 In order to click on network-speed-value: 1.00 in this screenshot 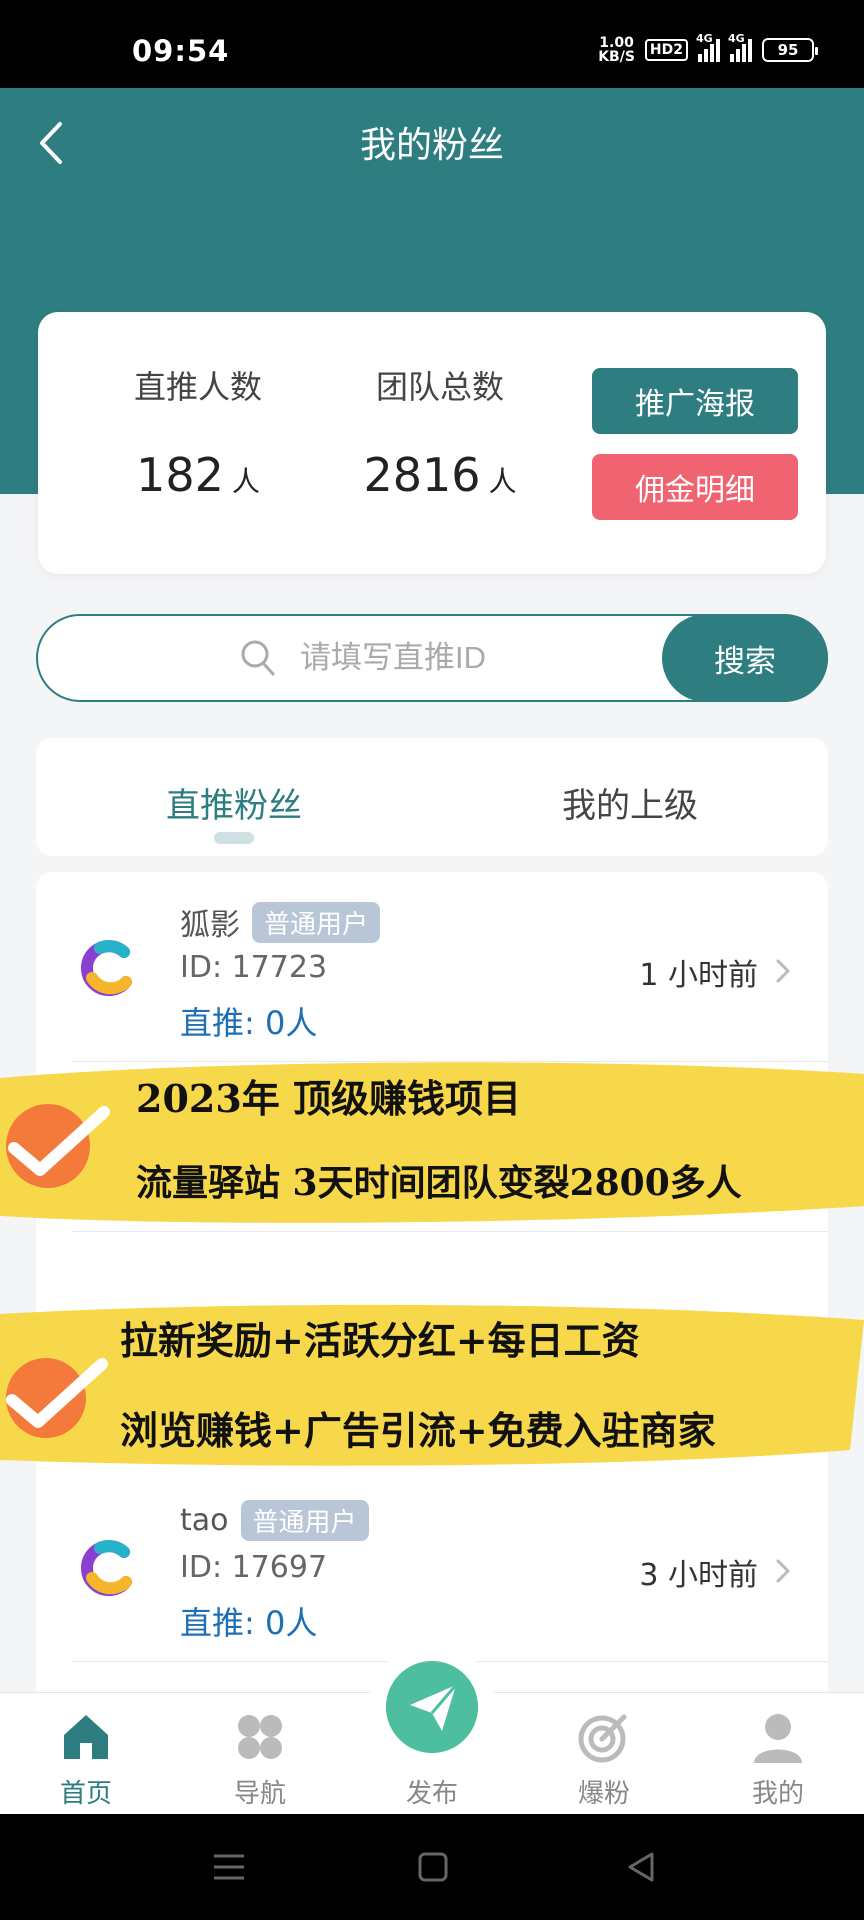, I will do `click(616, 43)`.